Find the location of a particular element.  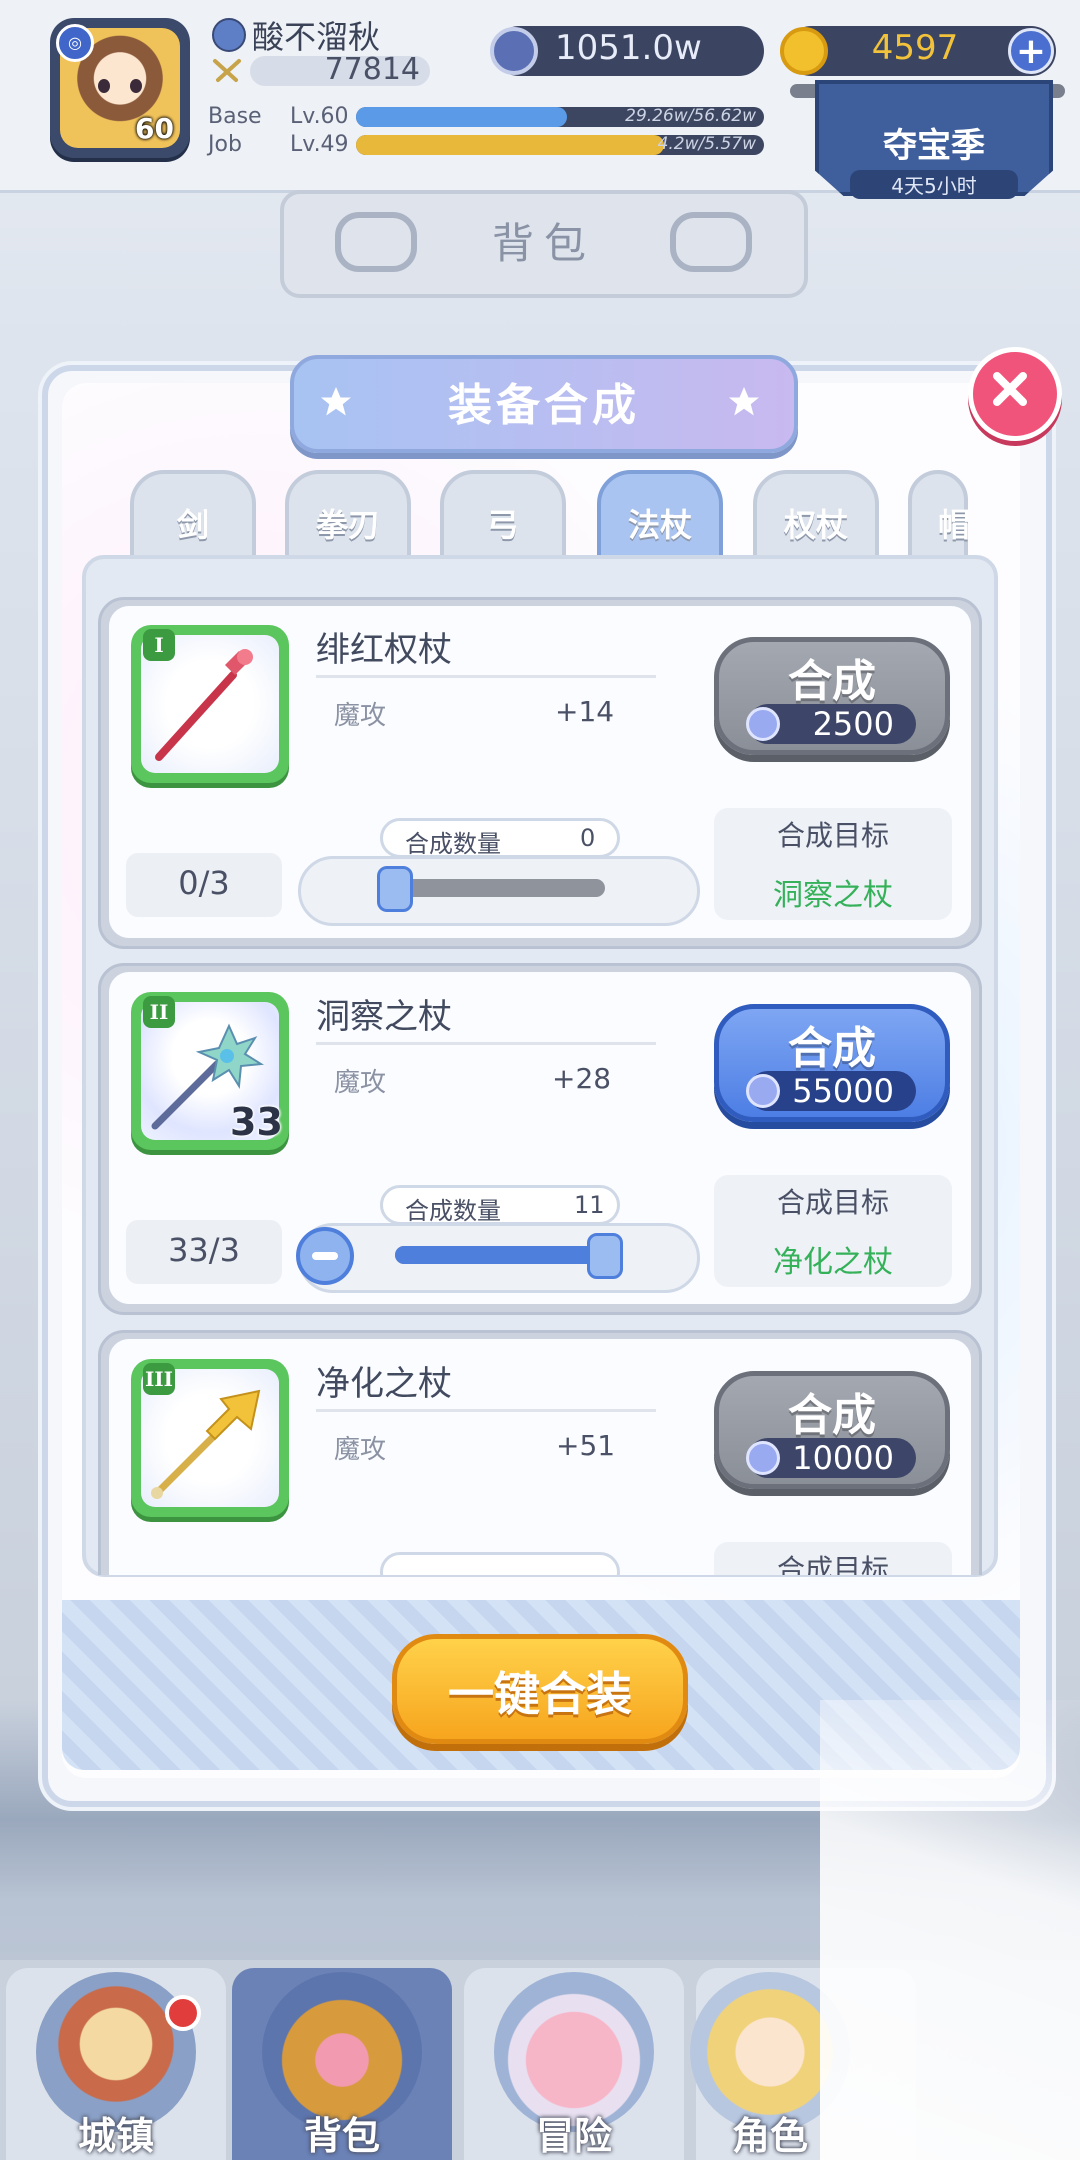

guild-icon is located at coordinates (229, 35).